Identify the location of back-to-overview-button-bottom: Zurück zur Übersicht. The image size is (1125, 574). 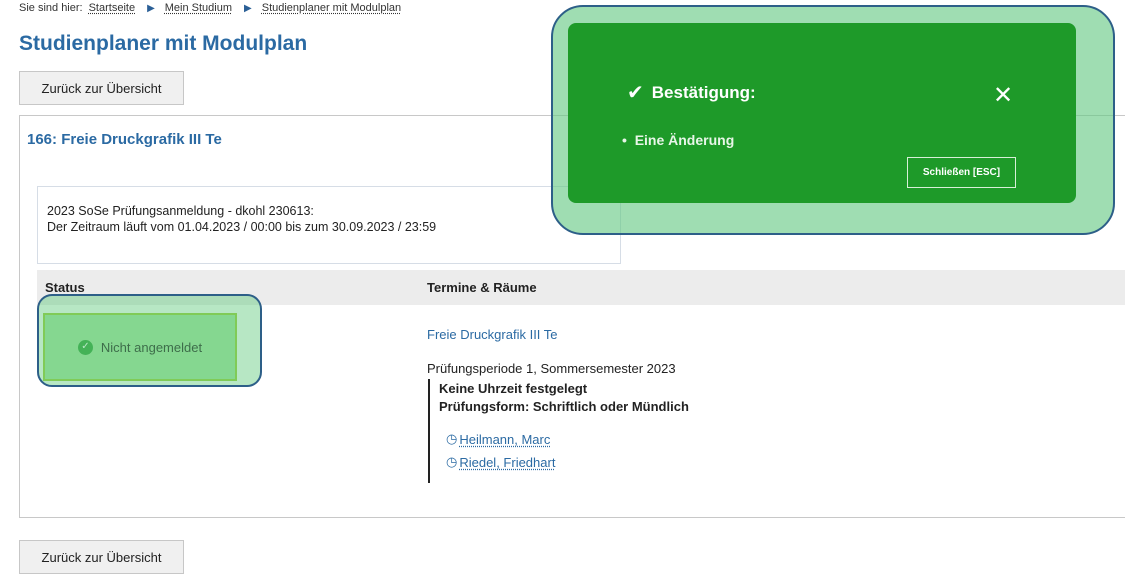
(101, 557).